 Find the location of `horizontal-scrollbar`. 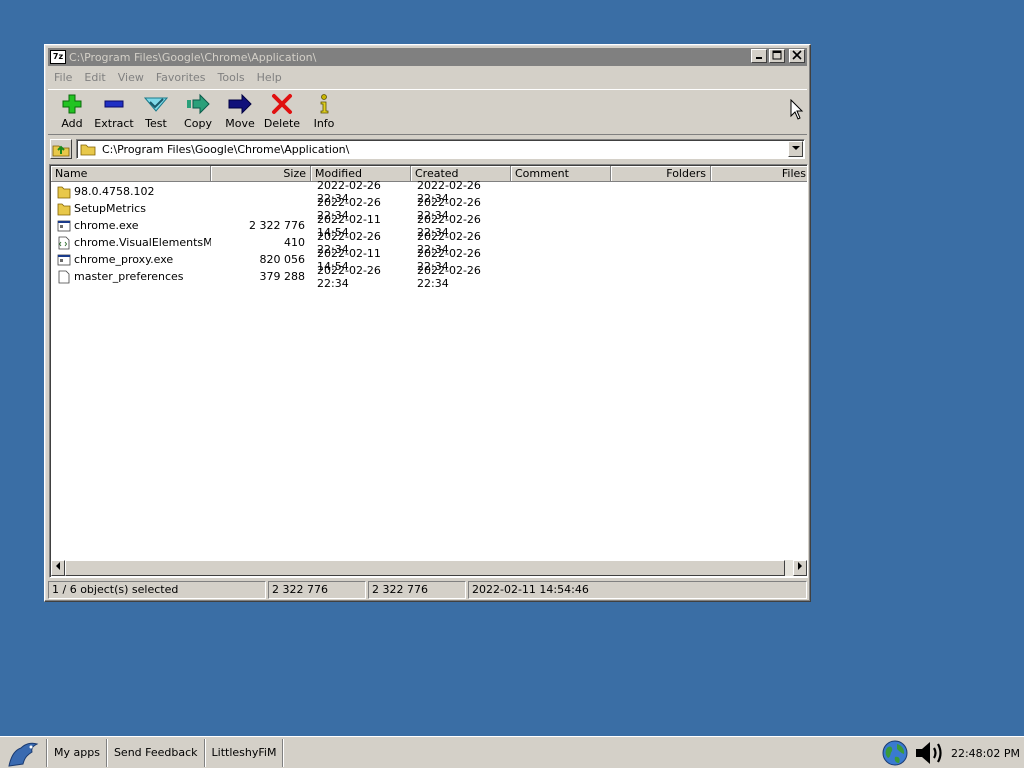

horizontal-scrollbar is located at coordinates (429, 568).